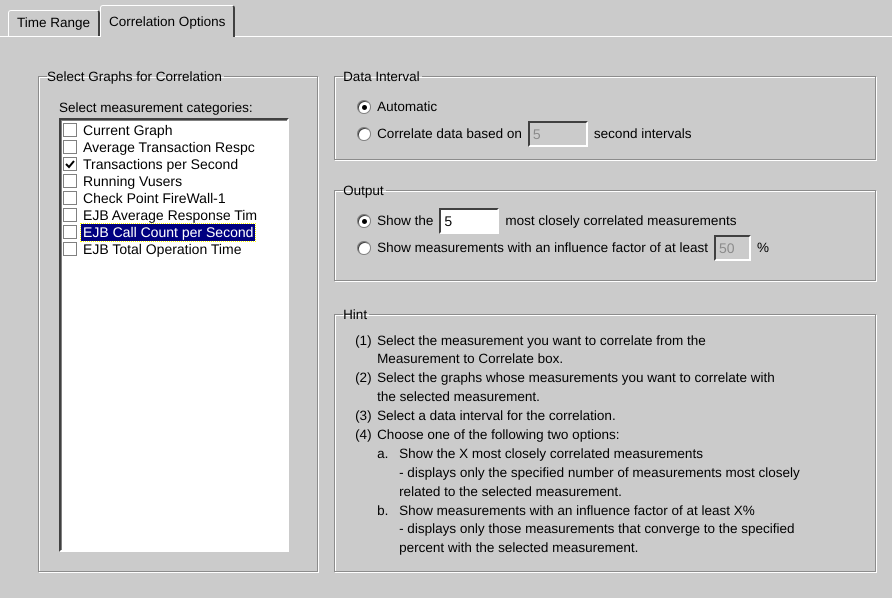  Describe the element at coordinates (154, 198) in the screenshot. I see `list-item: Check Point FireWall-1` at that location.